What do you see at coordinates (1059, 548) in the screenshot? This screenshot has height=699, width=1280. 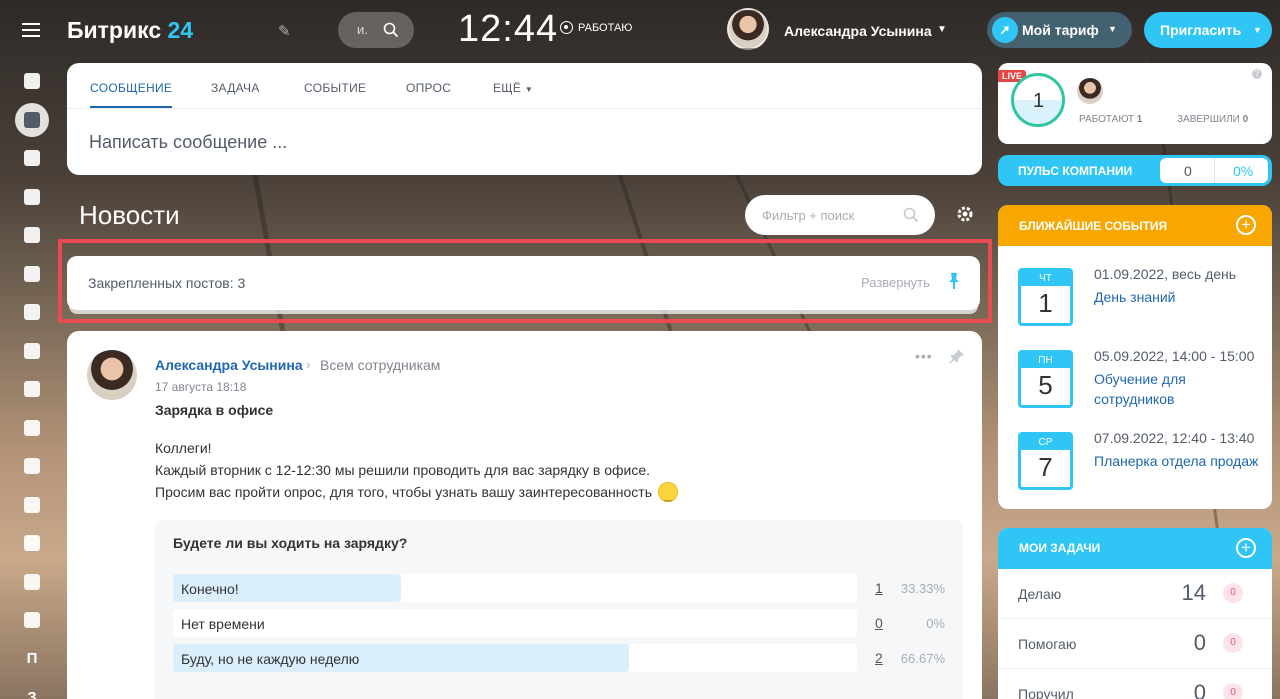 I see `tasks-title: МОИ ЗАДАЧИ` at bounding box center [1059, 548].